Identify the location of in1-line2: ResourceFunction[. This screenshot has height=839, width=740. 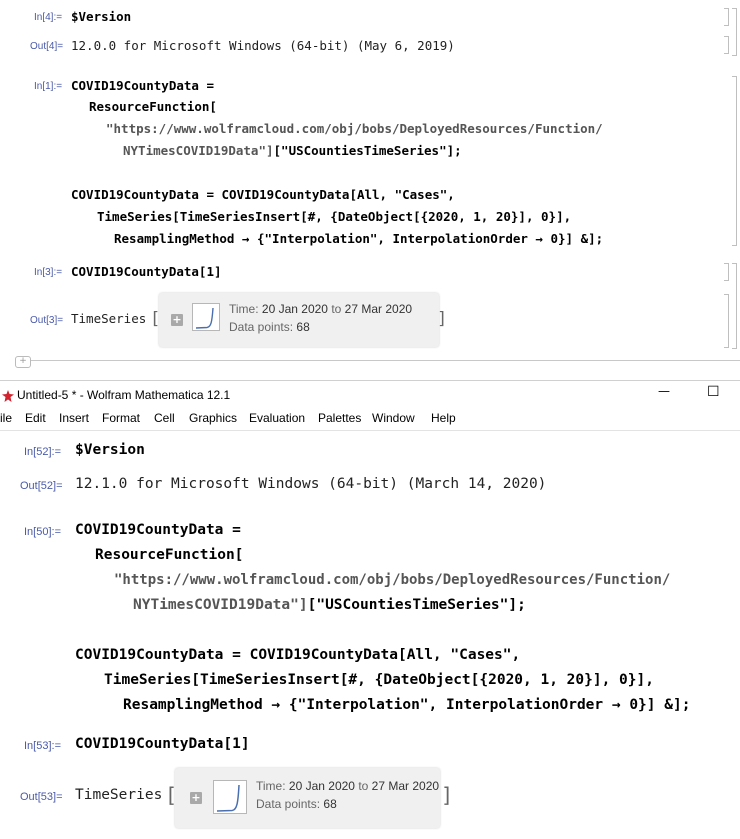
(153, 106).